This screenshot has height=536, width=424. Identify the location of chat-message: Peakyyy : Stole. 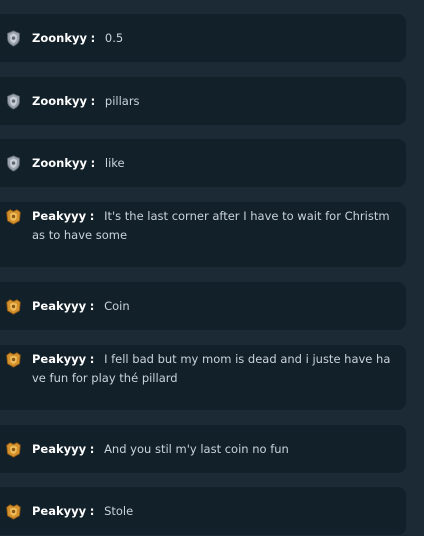
(203, 511).